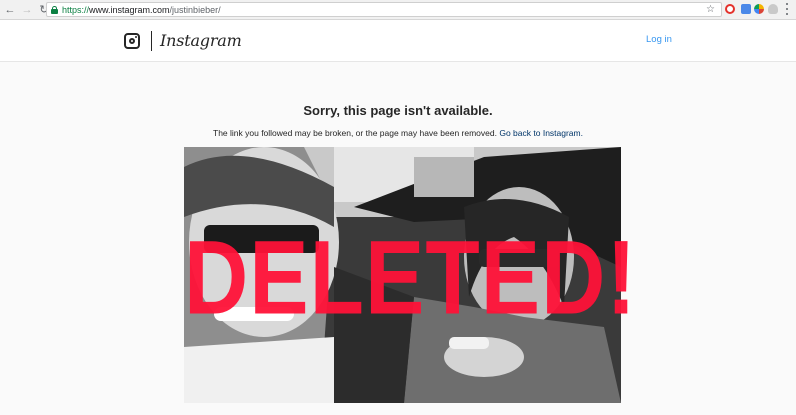 The width and height of the screenshot is (796, 415). What do you see at coordinates (54, 9) in the screenshot?
I see `lock-icon` at bounding box center [54, 9].